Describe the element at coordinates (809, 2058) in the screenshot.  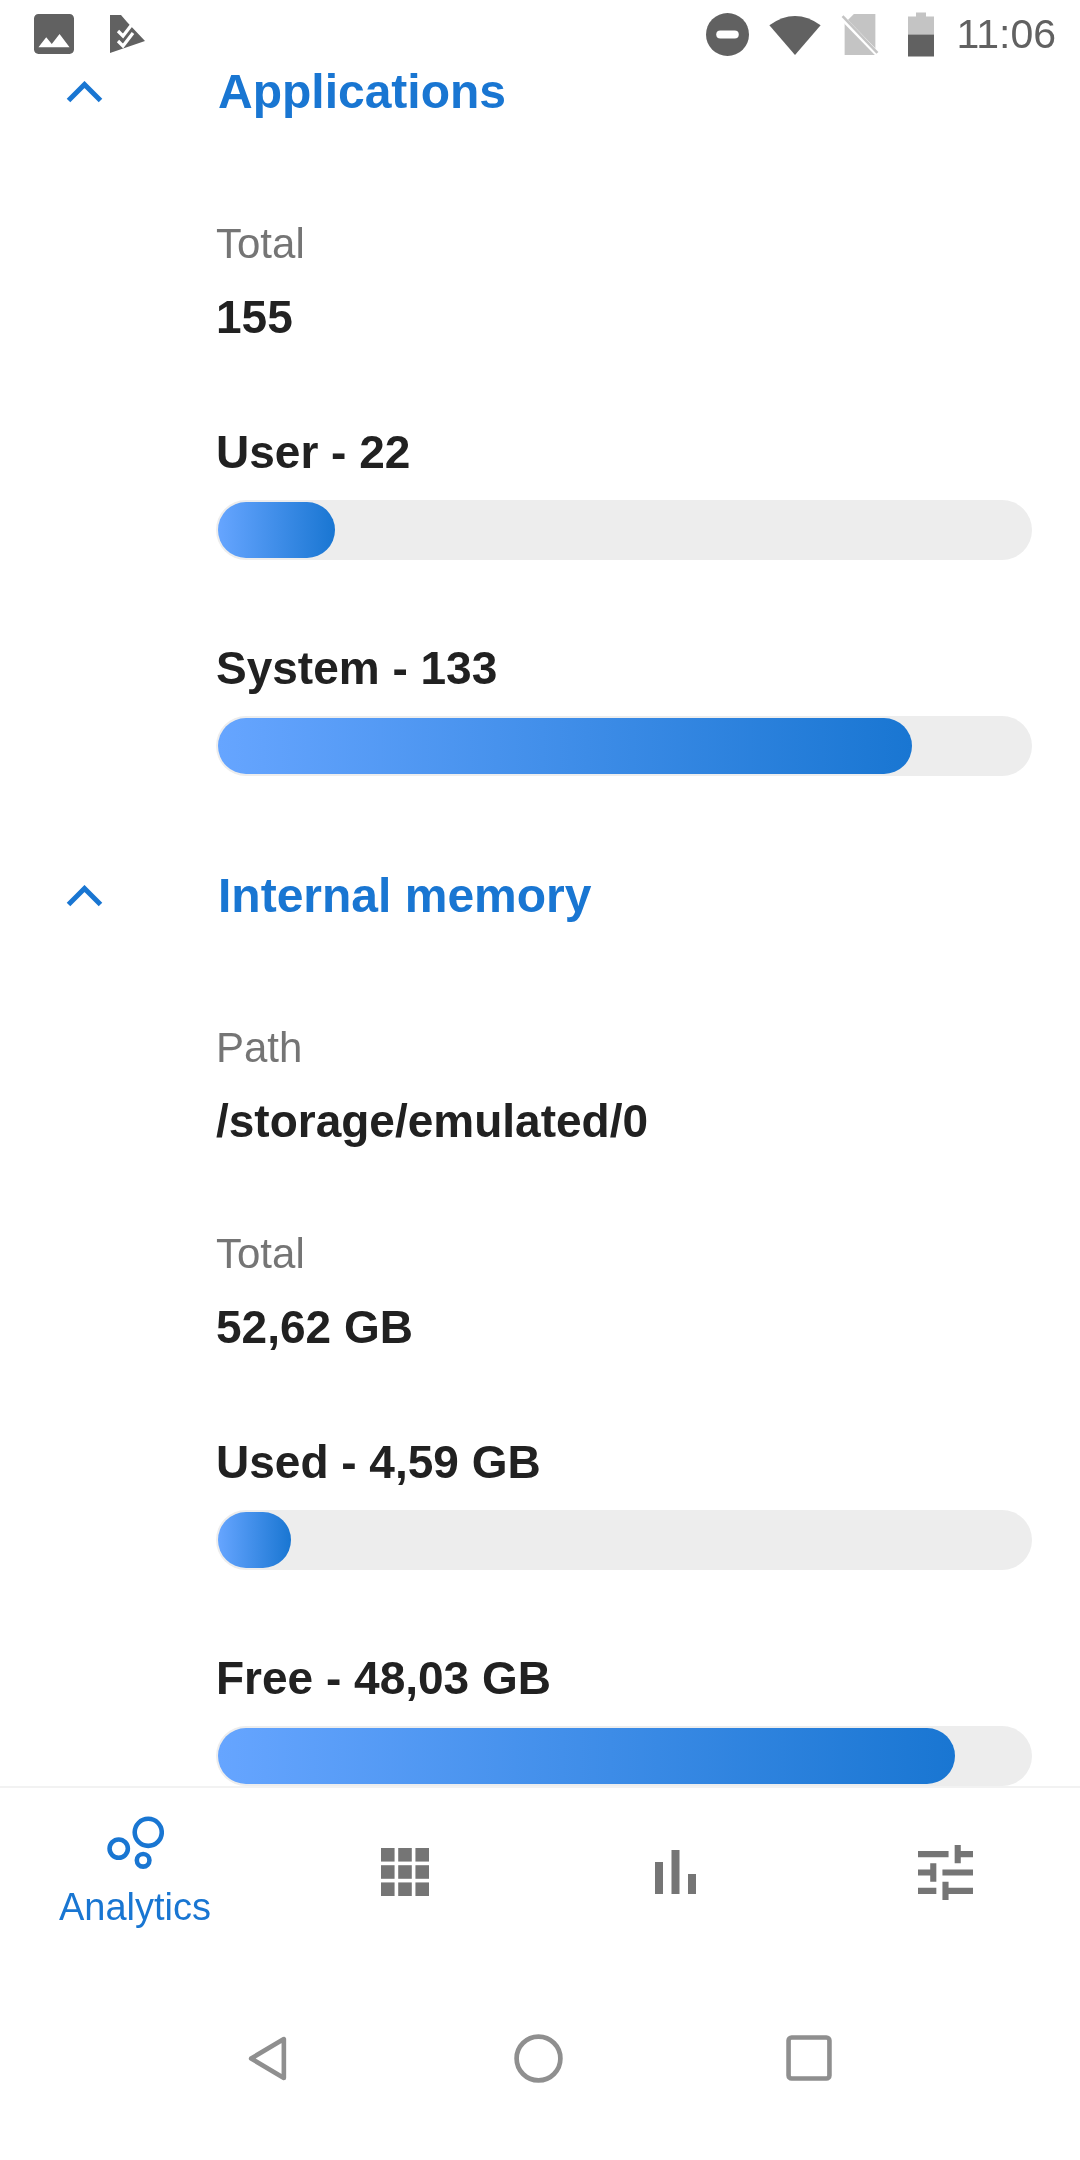
I see `recents-icon` at that location.